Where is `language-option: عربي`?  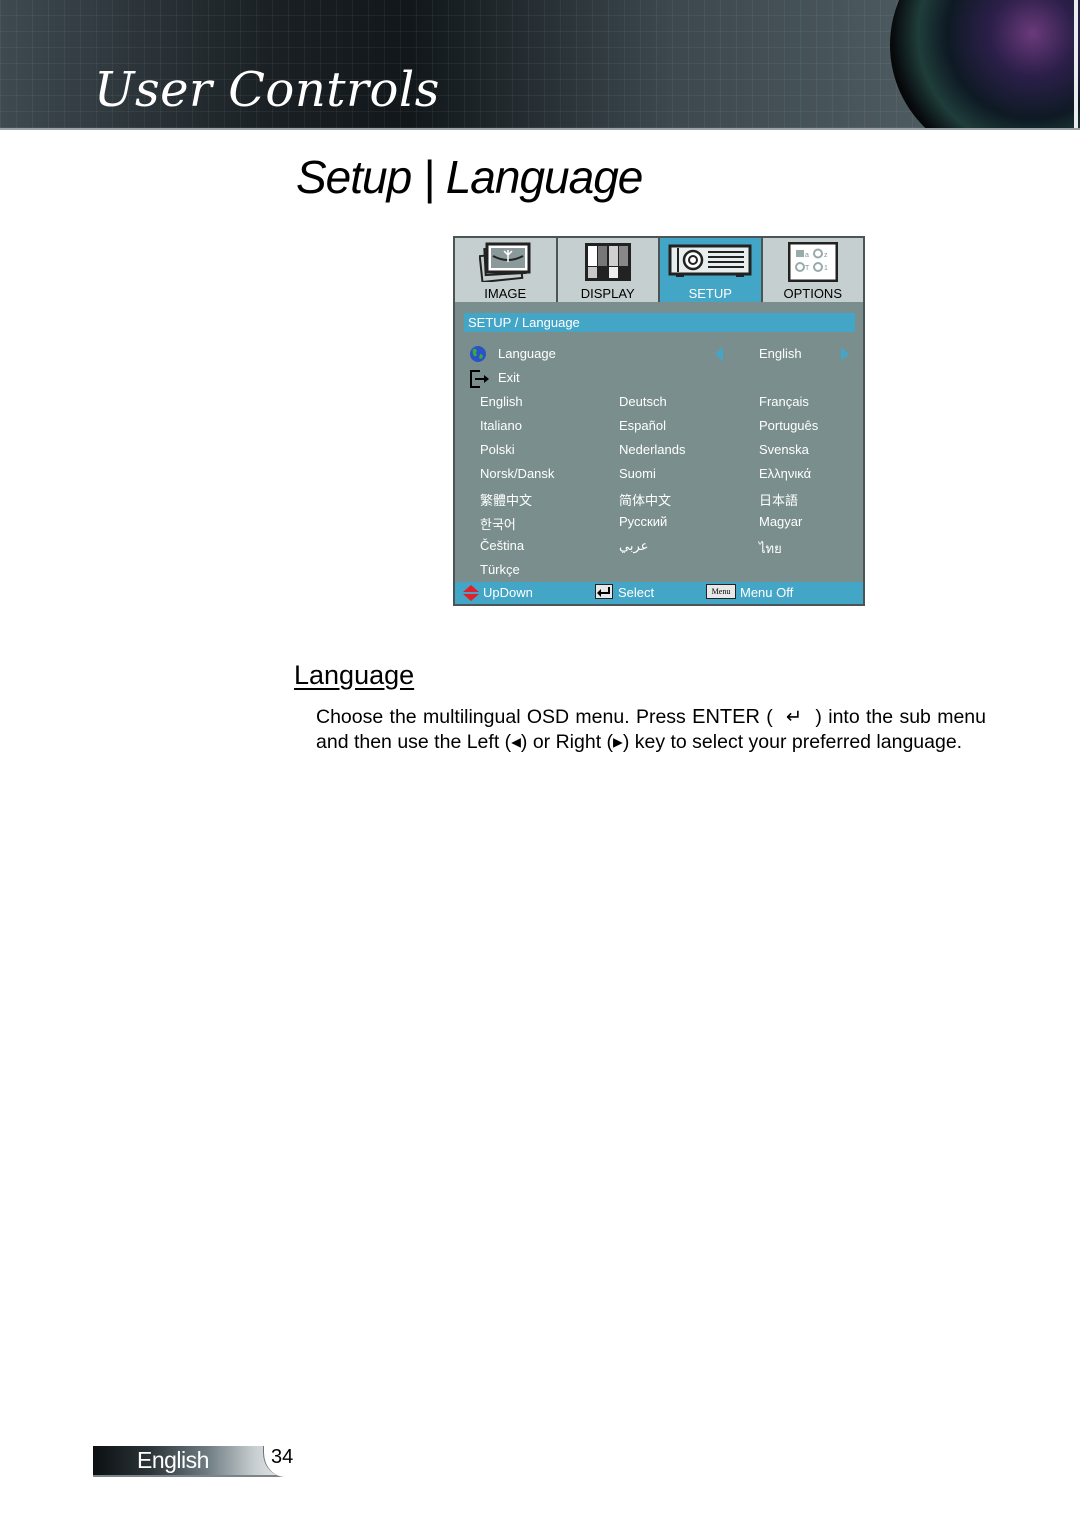 language-option: عربي is located at coordinates (633, 546).